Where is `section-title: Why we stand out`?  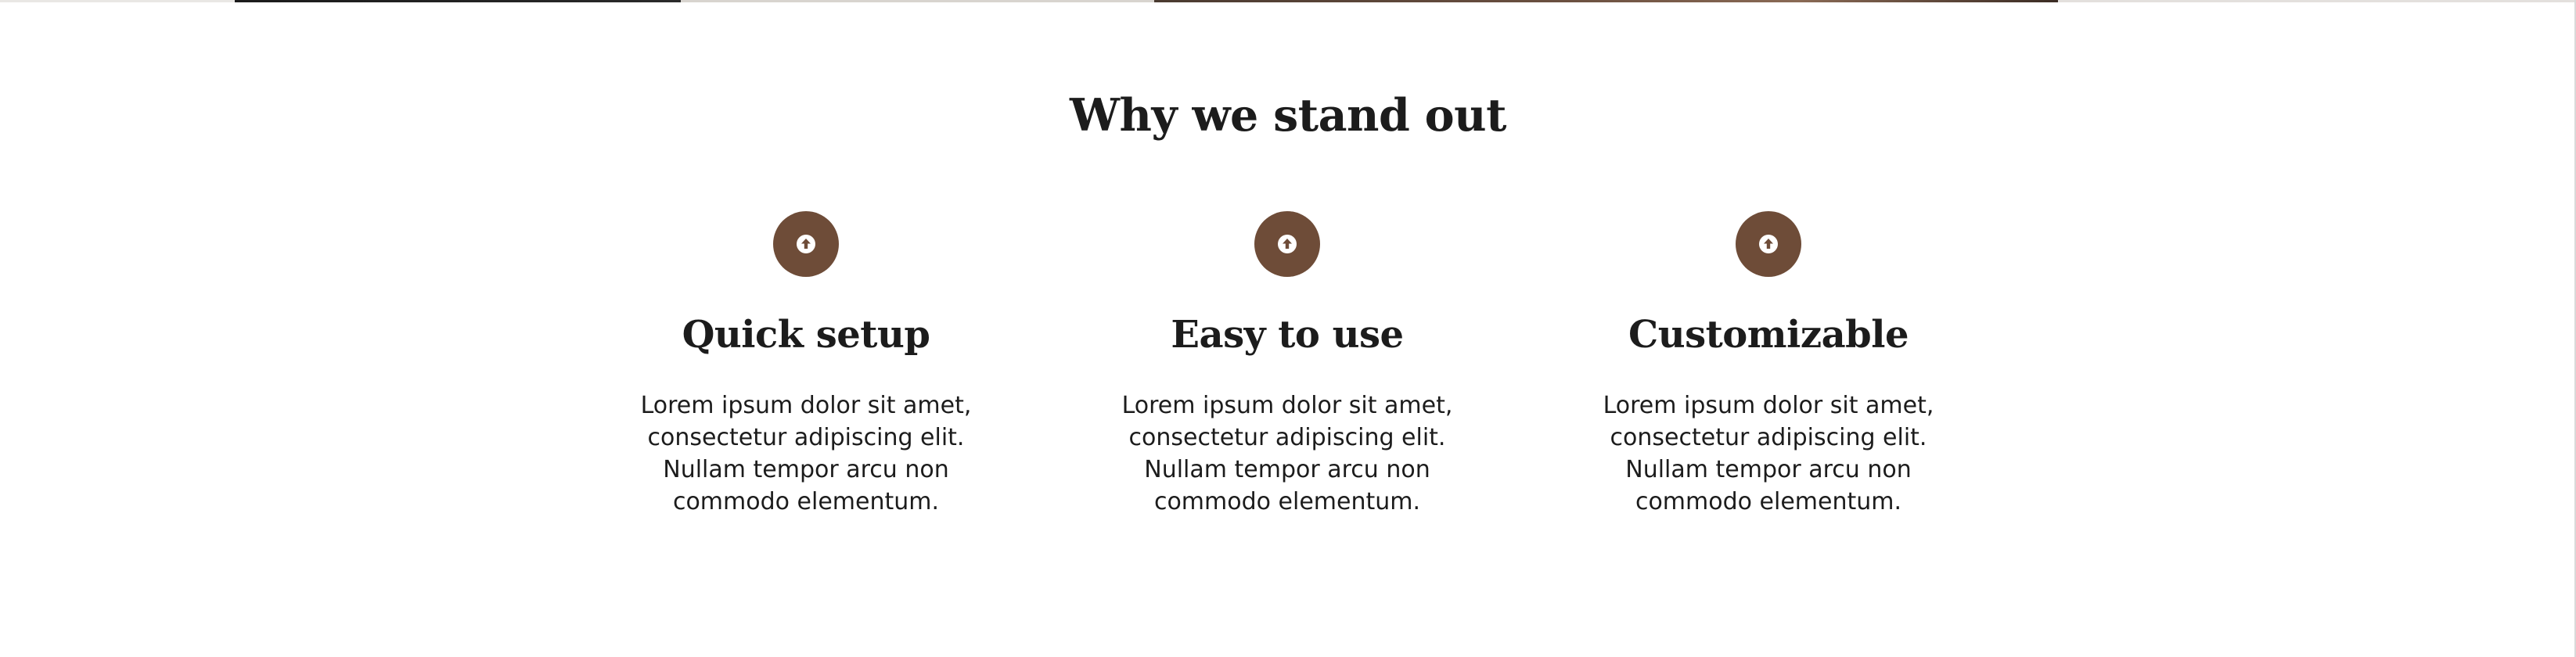 section-title: Why we stand out is located at coordinates (1288, 115).